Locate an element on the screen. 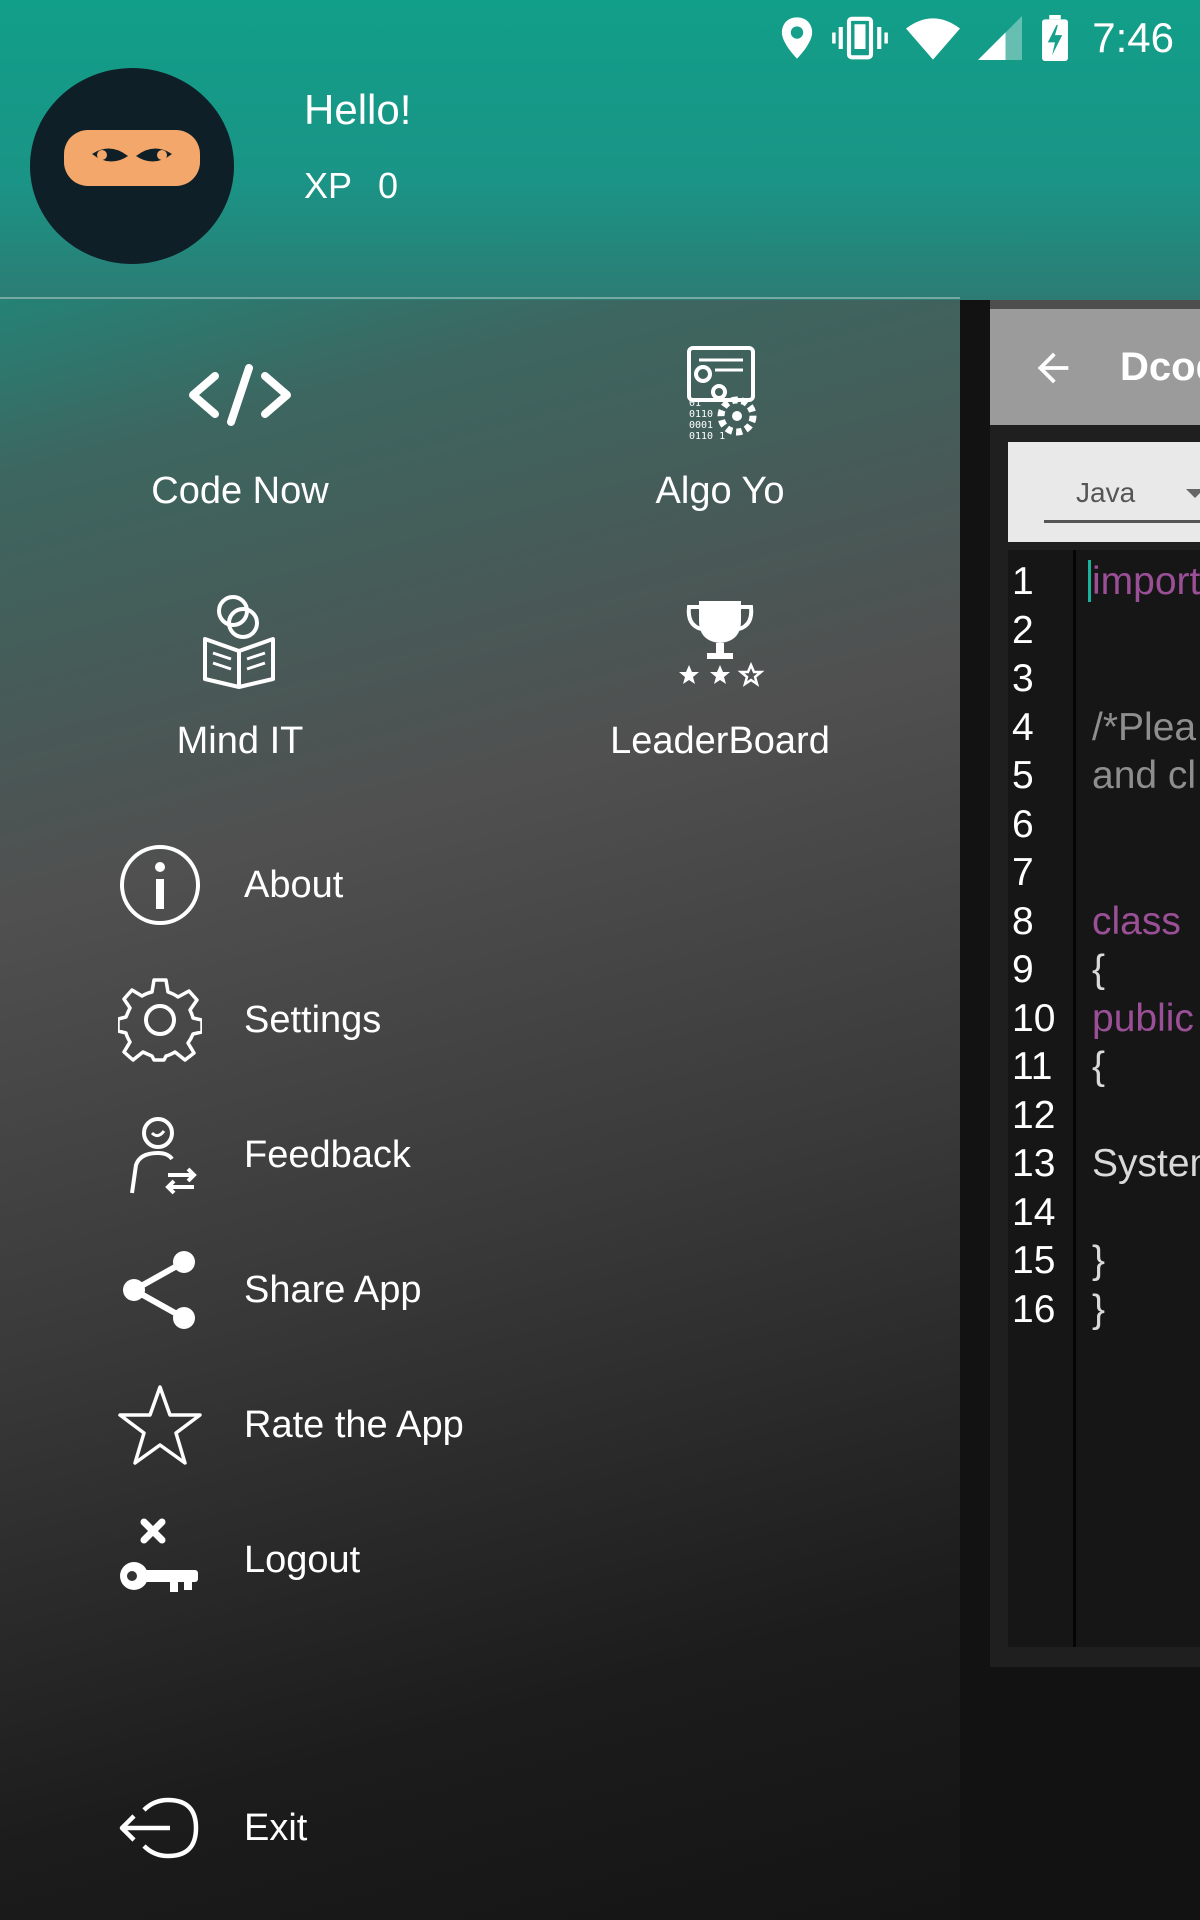  line-number: 3 is located at coordinates (1023, 678).